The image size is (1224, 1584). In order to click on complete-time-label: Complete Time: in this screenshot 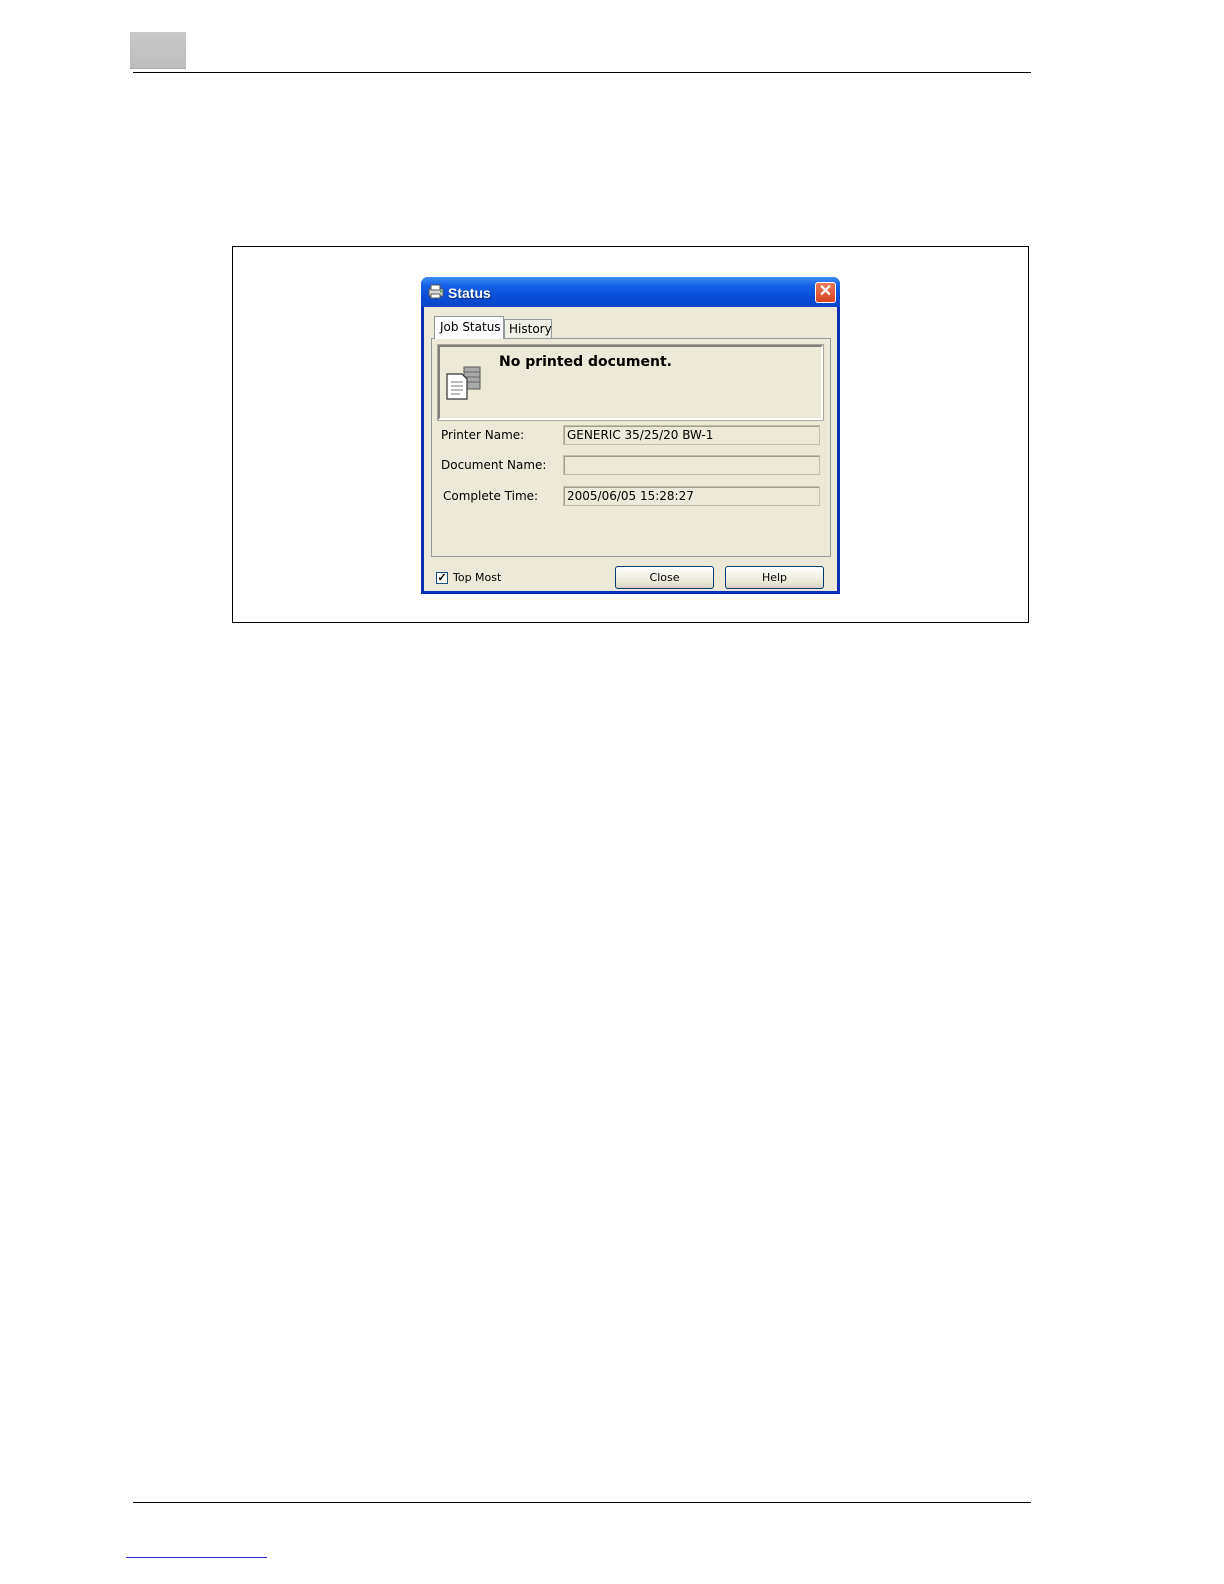, I will do `click(491, 496)`.